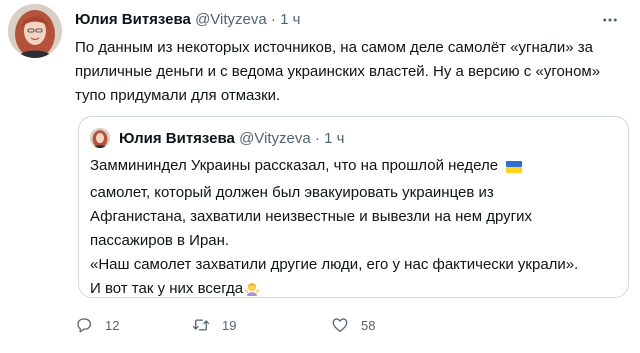 Image resolution: width=640 pixels, height=353 pixels. What do you see at coordinates (214, 325) in the screenshot?
I see `retweet-button: 19` at bounding box center [214, 325].